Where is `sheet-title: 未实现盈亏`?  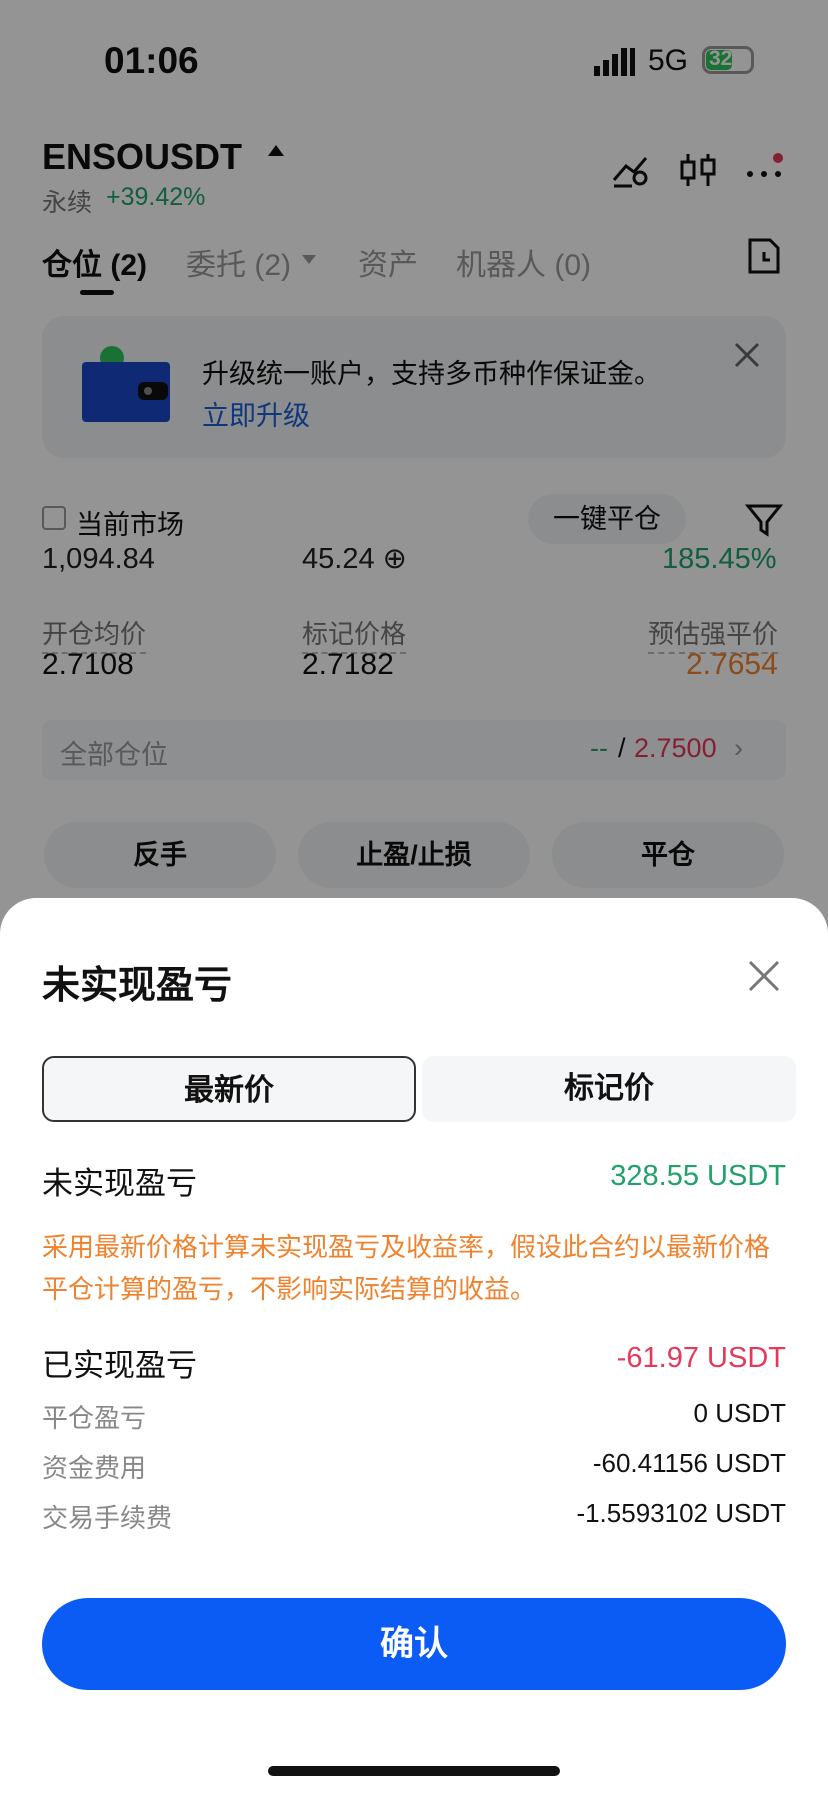
sheet-title: 未实现盈亏 is located at coordinates (137, 986).